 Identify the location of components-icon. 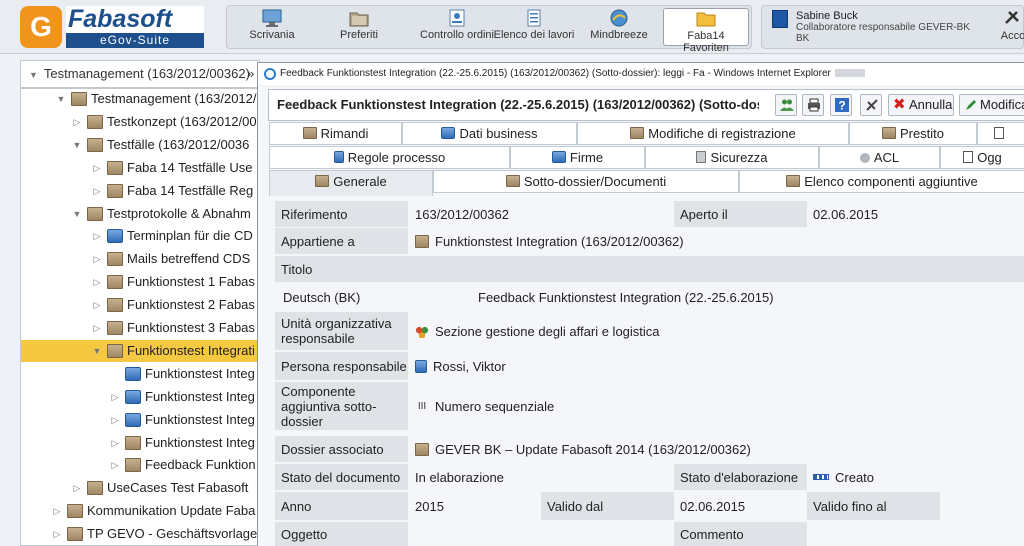
(793, 181).